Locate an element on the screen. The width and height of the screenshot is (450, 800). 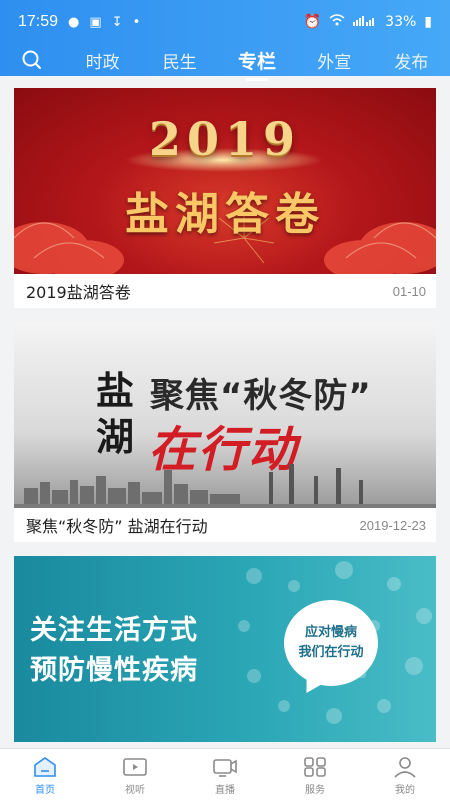
tab-waixuan: 外宣 is located at coordinates (334, 60).